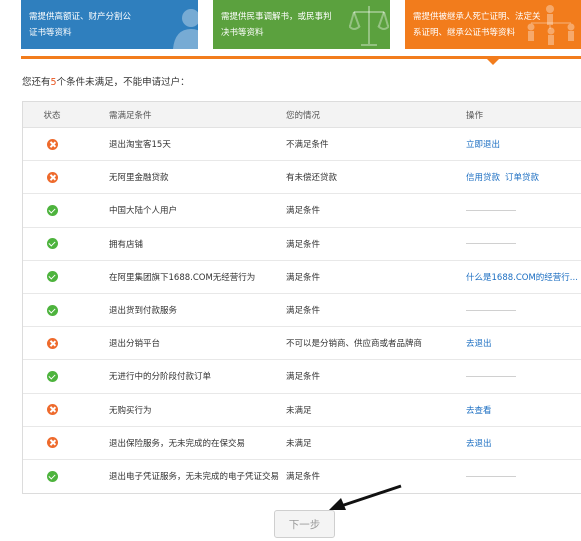 The width and height of the screenshot is (581, 541). Describe the element at coordinates (194, 477) in the screenshot. I see `condition-cell: 退出电子凭证服务，无未完成的电子凭证交易` at that location.